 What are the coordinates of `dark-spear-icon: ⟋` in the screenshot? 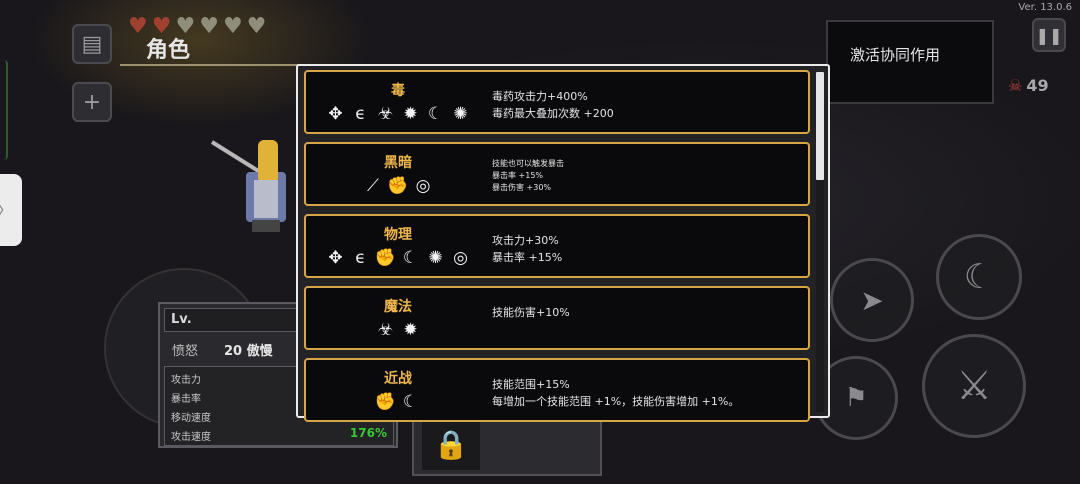 It's located at (373, 186).